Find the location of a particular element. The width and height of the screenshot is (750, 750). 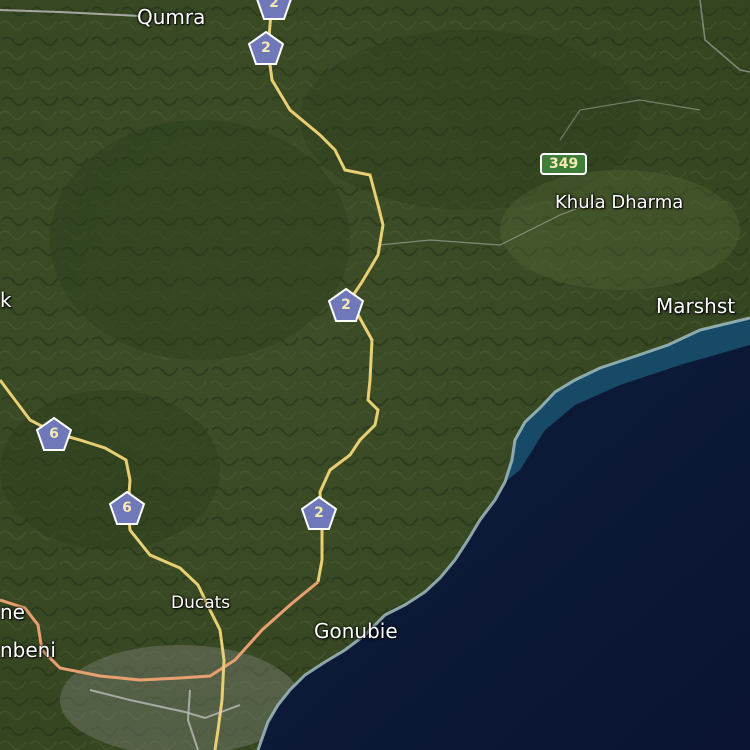

place-label-gonubie: Gonubie is located at coordinates (356, 631).